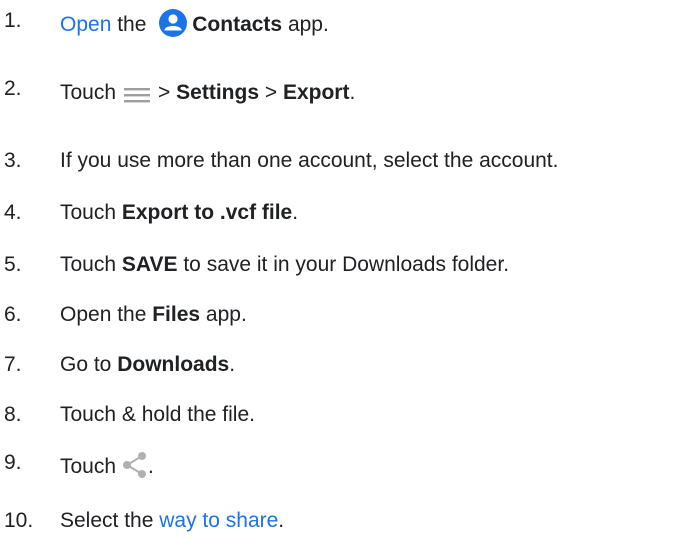 The width and height of the screenshot is (696, 548). I want to click on text-run: Open the, so click(106, 314).